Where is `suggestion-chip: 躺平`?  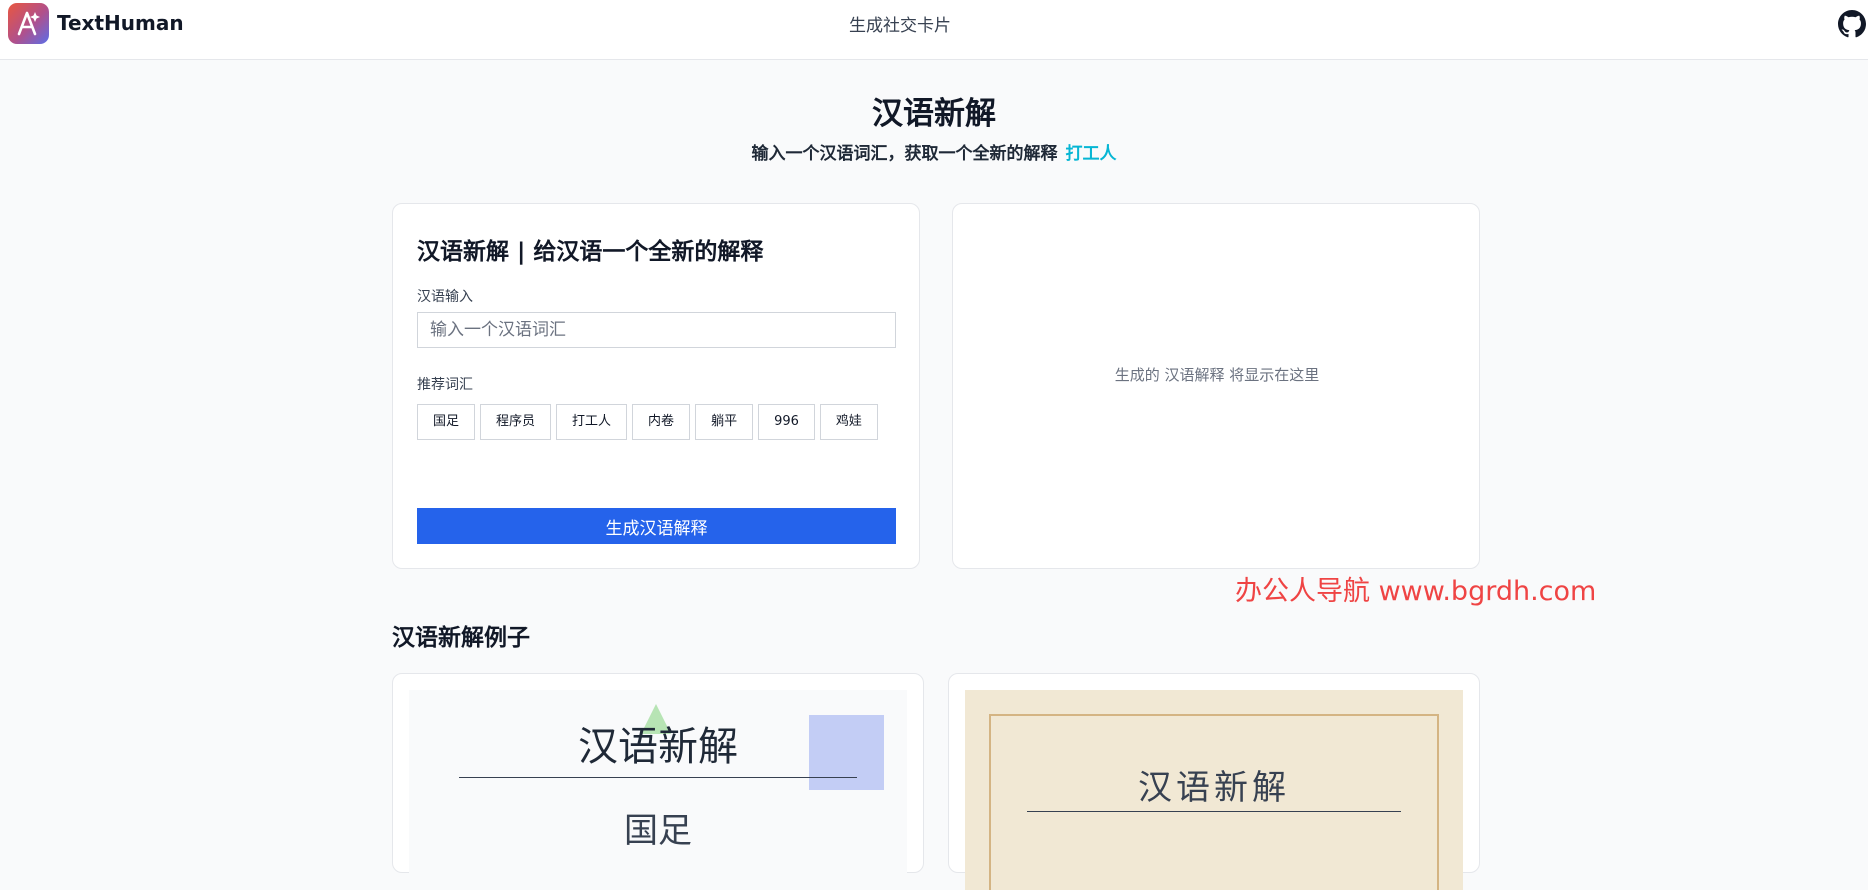
suggestion-chip: 躺平 is located at coordinates (724, 422).